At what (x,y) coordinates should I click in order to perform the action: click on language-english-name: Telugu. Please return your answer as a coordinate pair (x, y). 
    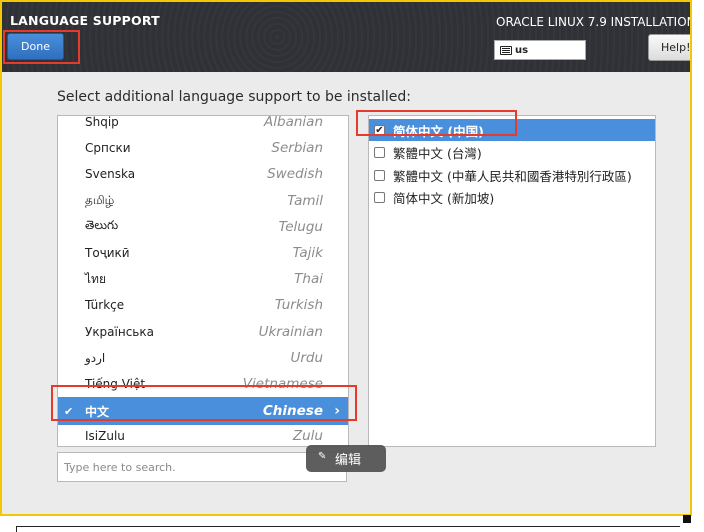
    Looking at the image, I should click on (300, 226).